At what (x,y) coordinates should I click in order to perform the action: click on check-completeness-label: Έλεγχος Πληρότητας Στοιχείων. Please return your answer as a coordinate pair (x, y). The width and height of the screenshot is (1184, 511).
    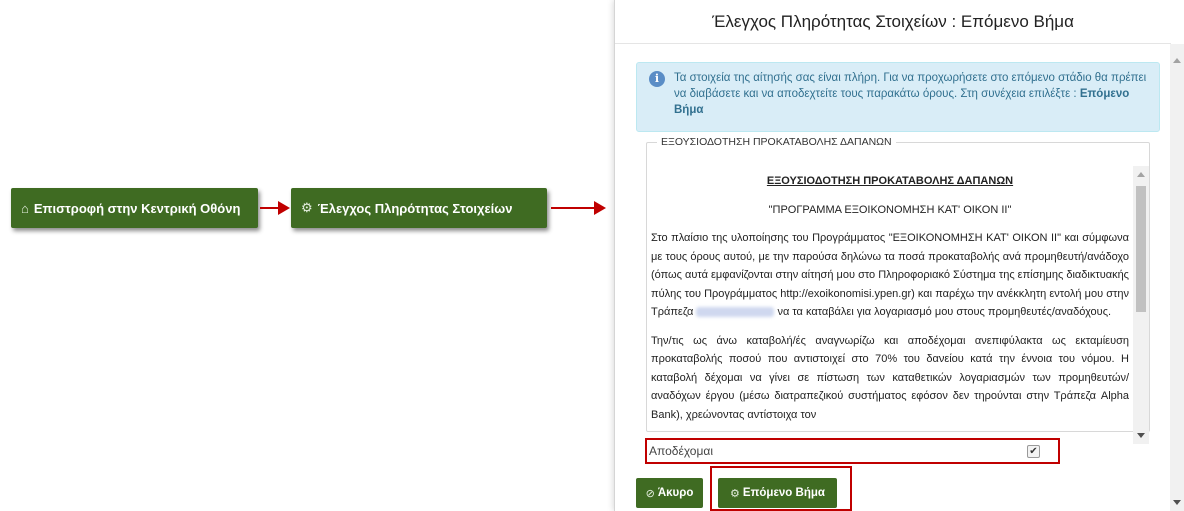
    Looking at the image, I should click on (415, 208).